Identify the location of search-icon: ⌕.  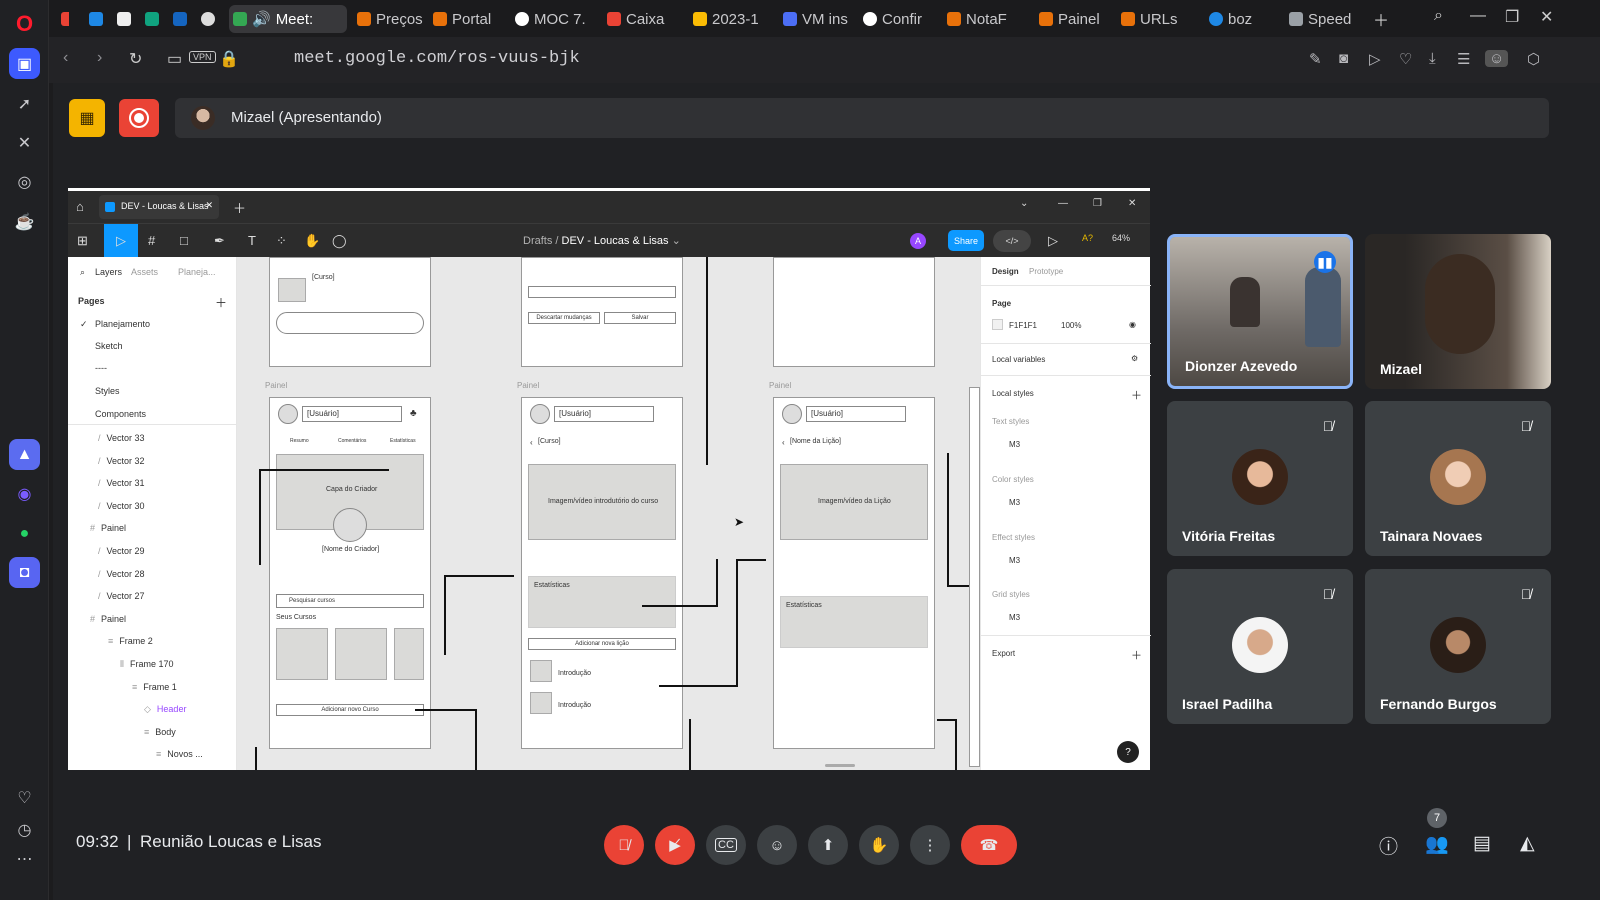
(82, 272).